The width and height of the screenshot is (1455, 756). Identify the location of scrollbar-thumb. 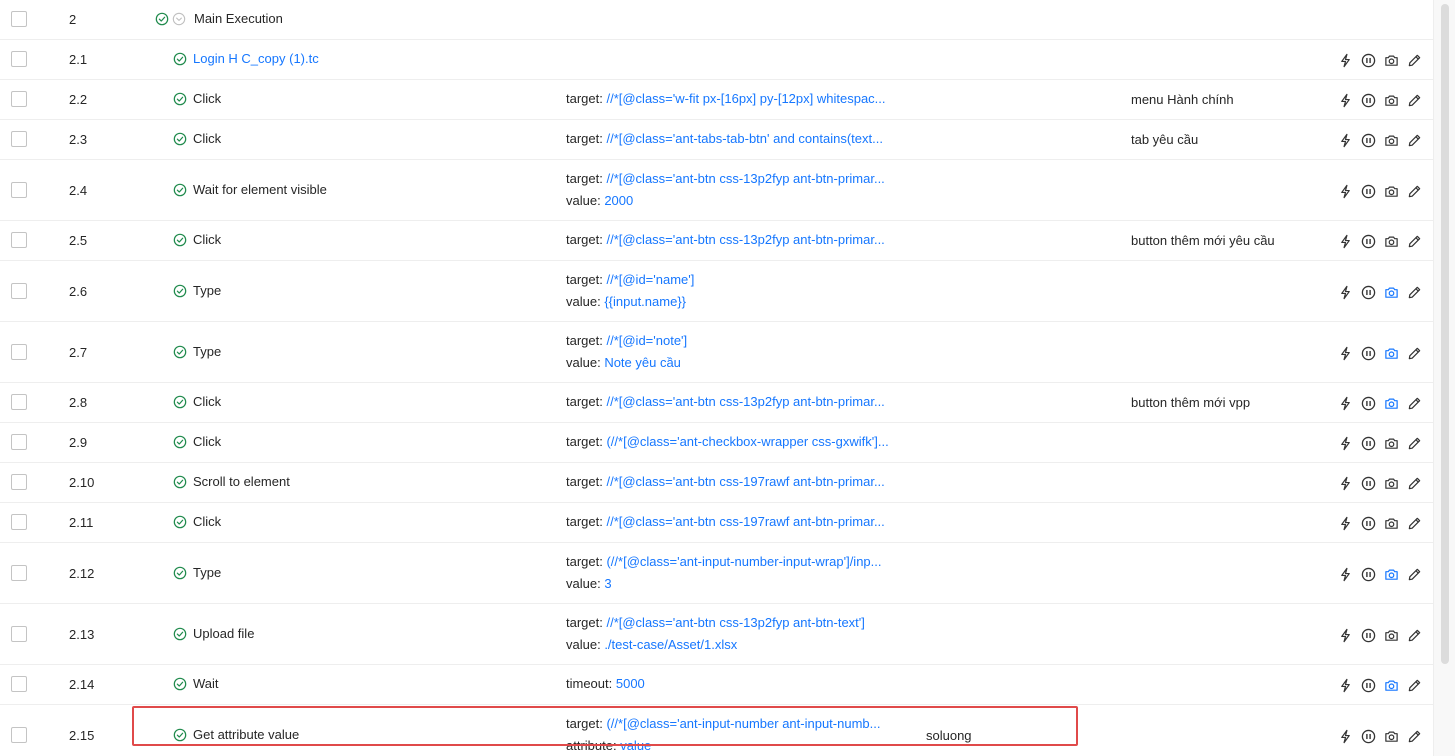
(1445, 334).